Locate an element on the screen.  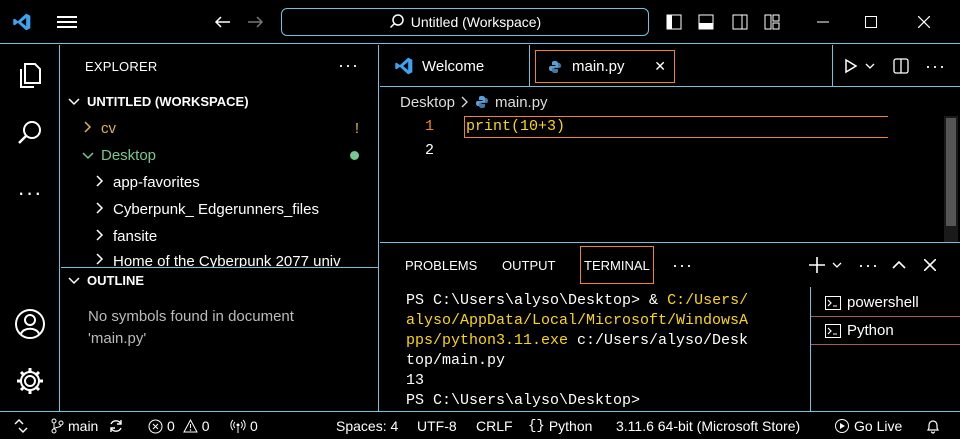
modified-dot is located at coordinates (354, 155).